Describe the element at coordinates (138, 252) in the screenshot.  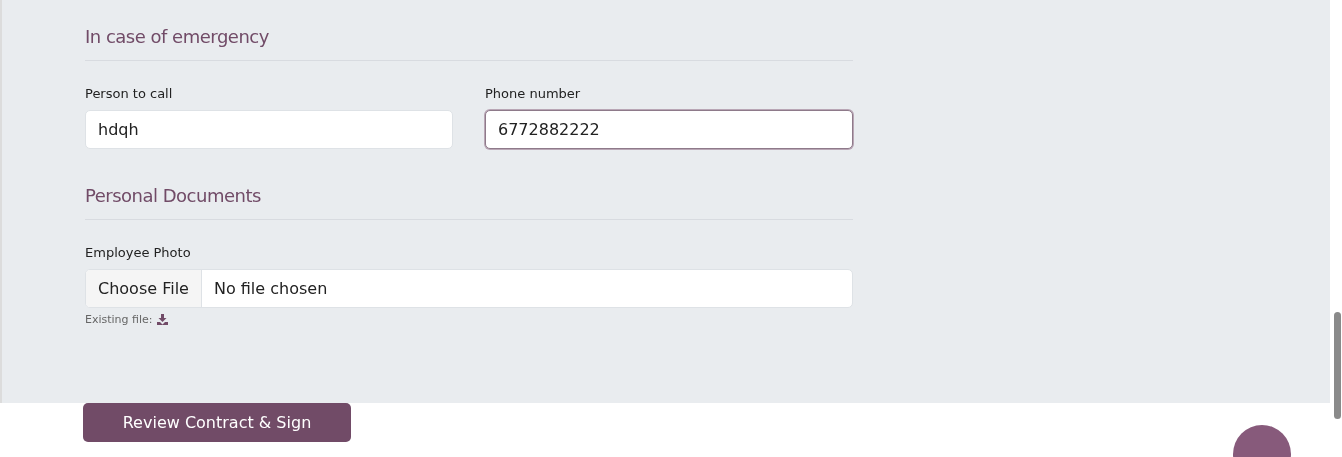
I see `field-label: Employee Photo` at that location.